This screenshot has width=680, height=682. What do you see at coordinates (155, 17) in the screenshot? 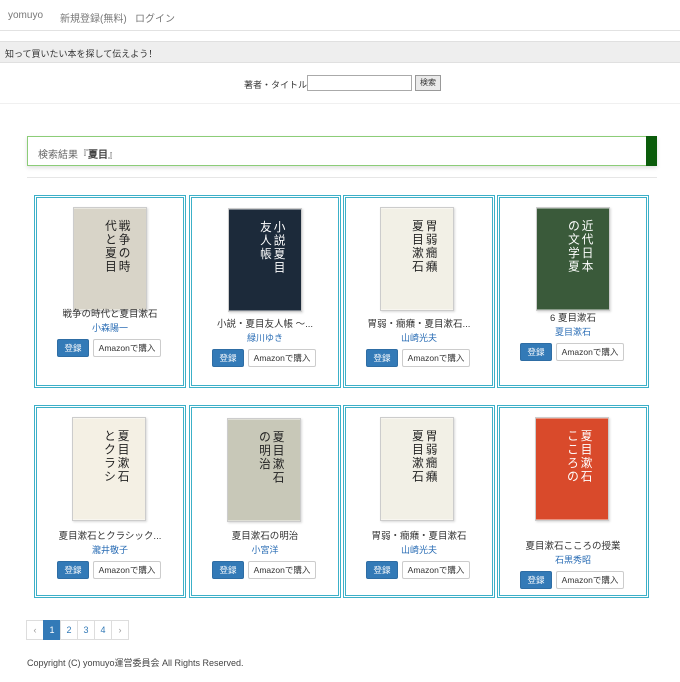
I see `login-link: ログイン` at bounding box center [155, 17].